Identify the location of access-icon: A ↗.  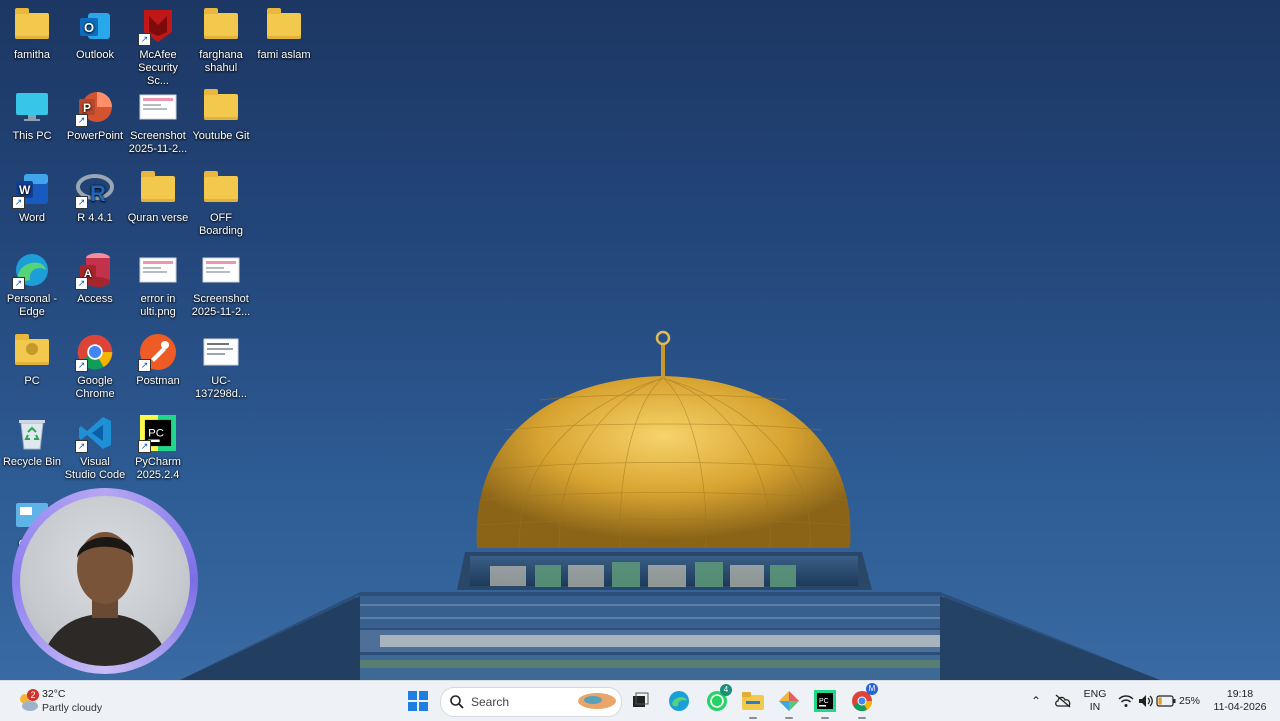
(95, 270).